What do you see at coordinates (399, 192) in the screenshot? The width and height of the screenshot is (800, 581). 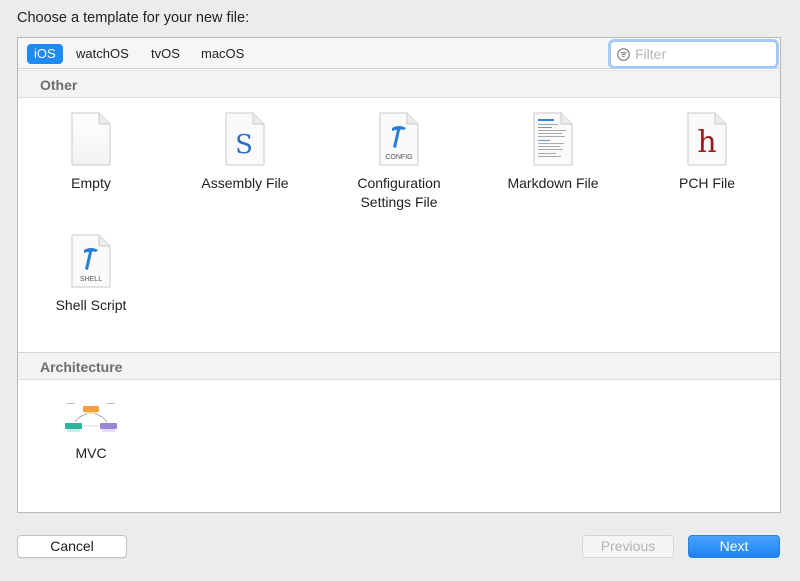 I see `template-label: Configuration Settings File` at bounding box center [399, 192].